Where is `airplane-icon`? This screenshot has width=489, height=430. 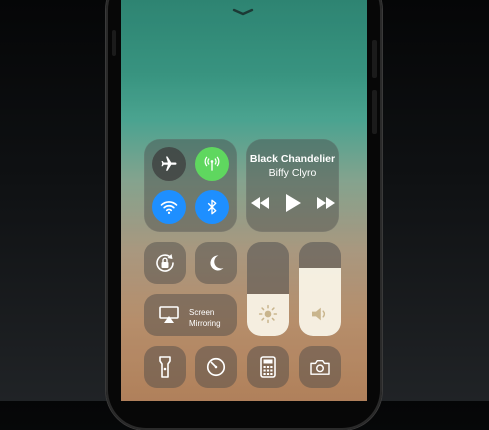
airplane-icon is located at coordinates (169, 163).